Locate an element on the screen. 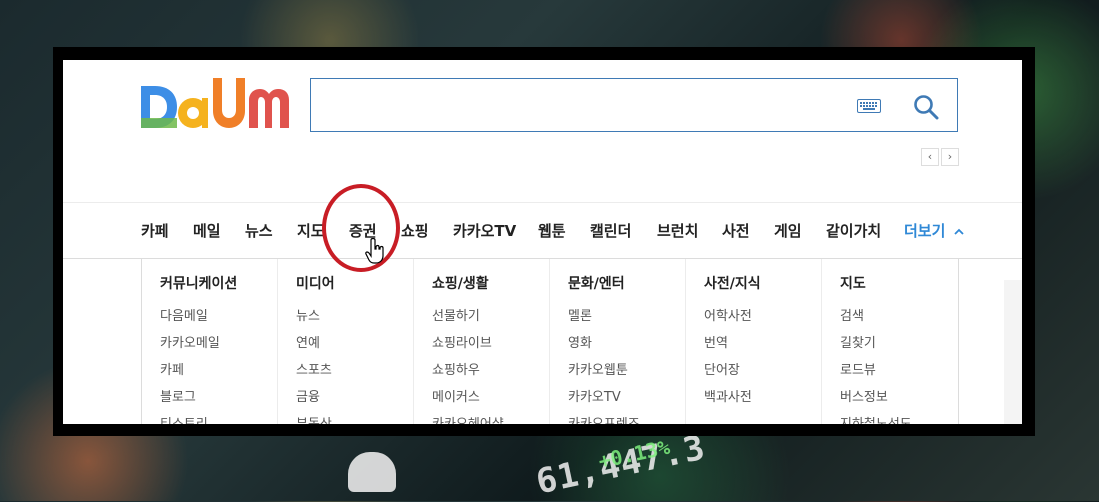 Image resolution: width=1099 pixels, height=502 pixels. menu-link: 어학사전 is located at coordinates (728, 314).